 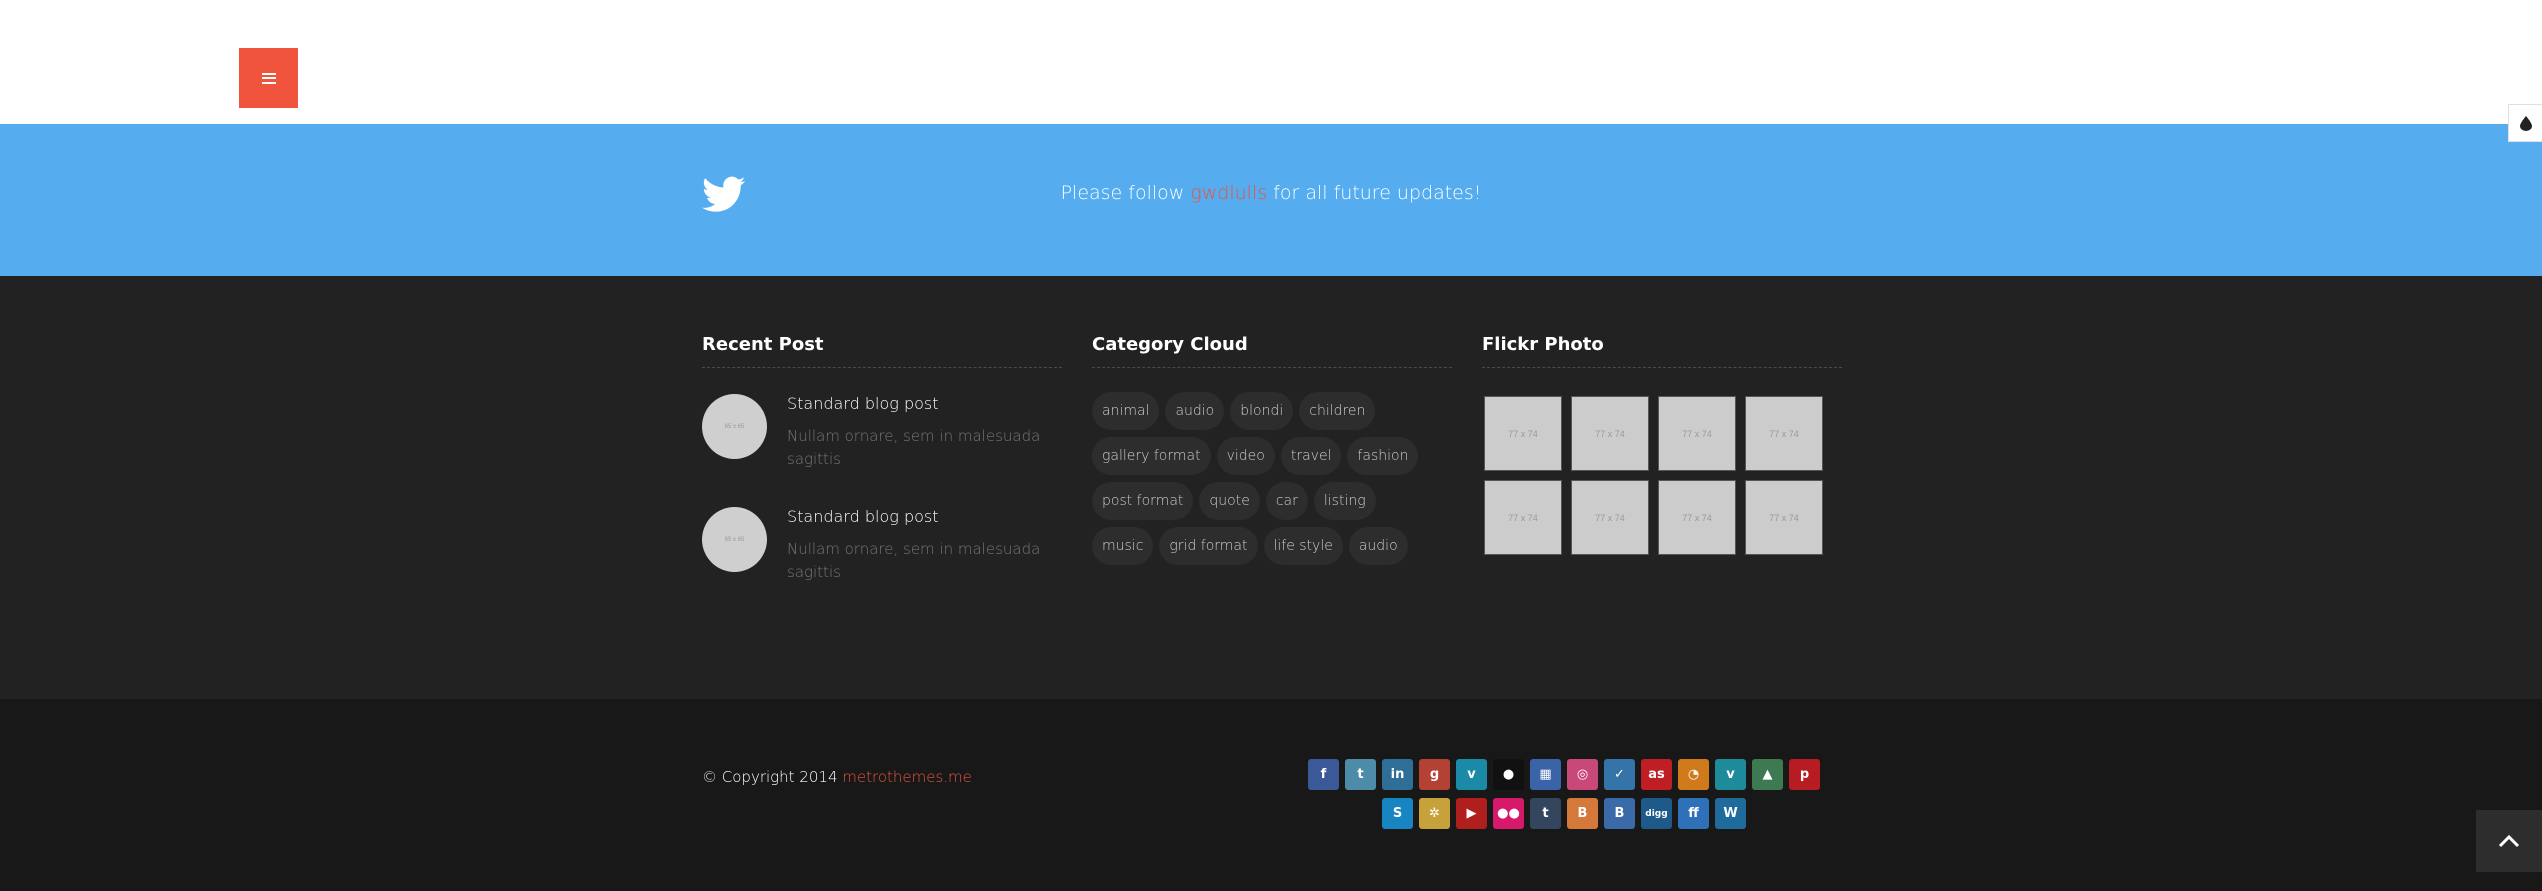 I want to click on recent-post-title: Recent Post, so click(x=882, y=351).